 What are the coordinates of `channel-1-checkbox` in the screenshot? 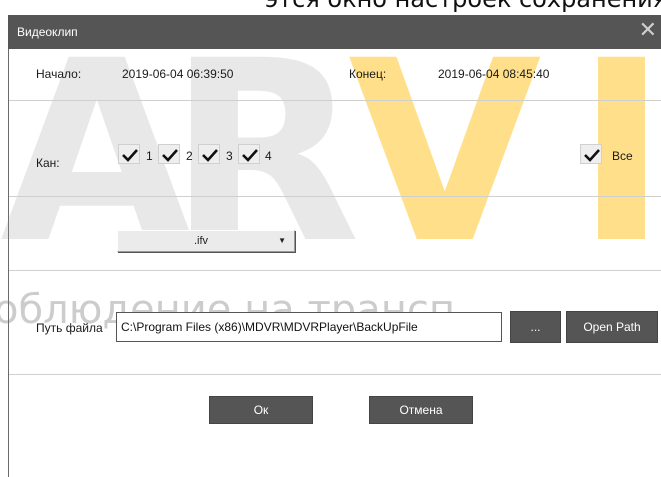 It's located at (129, 154).